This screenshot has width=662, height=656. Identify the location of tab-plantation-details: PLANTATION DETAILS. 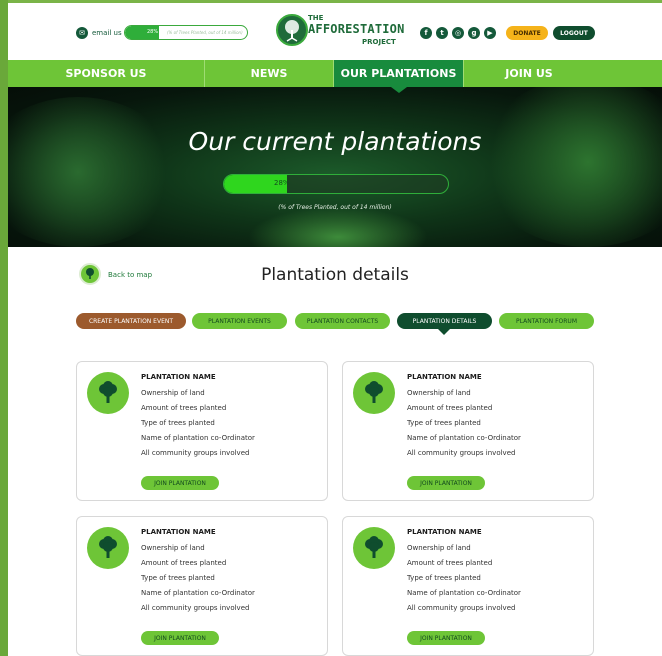
(444, 324).